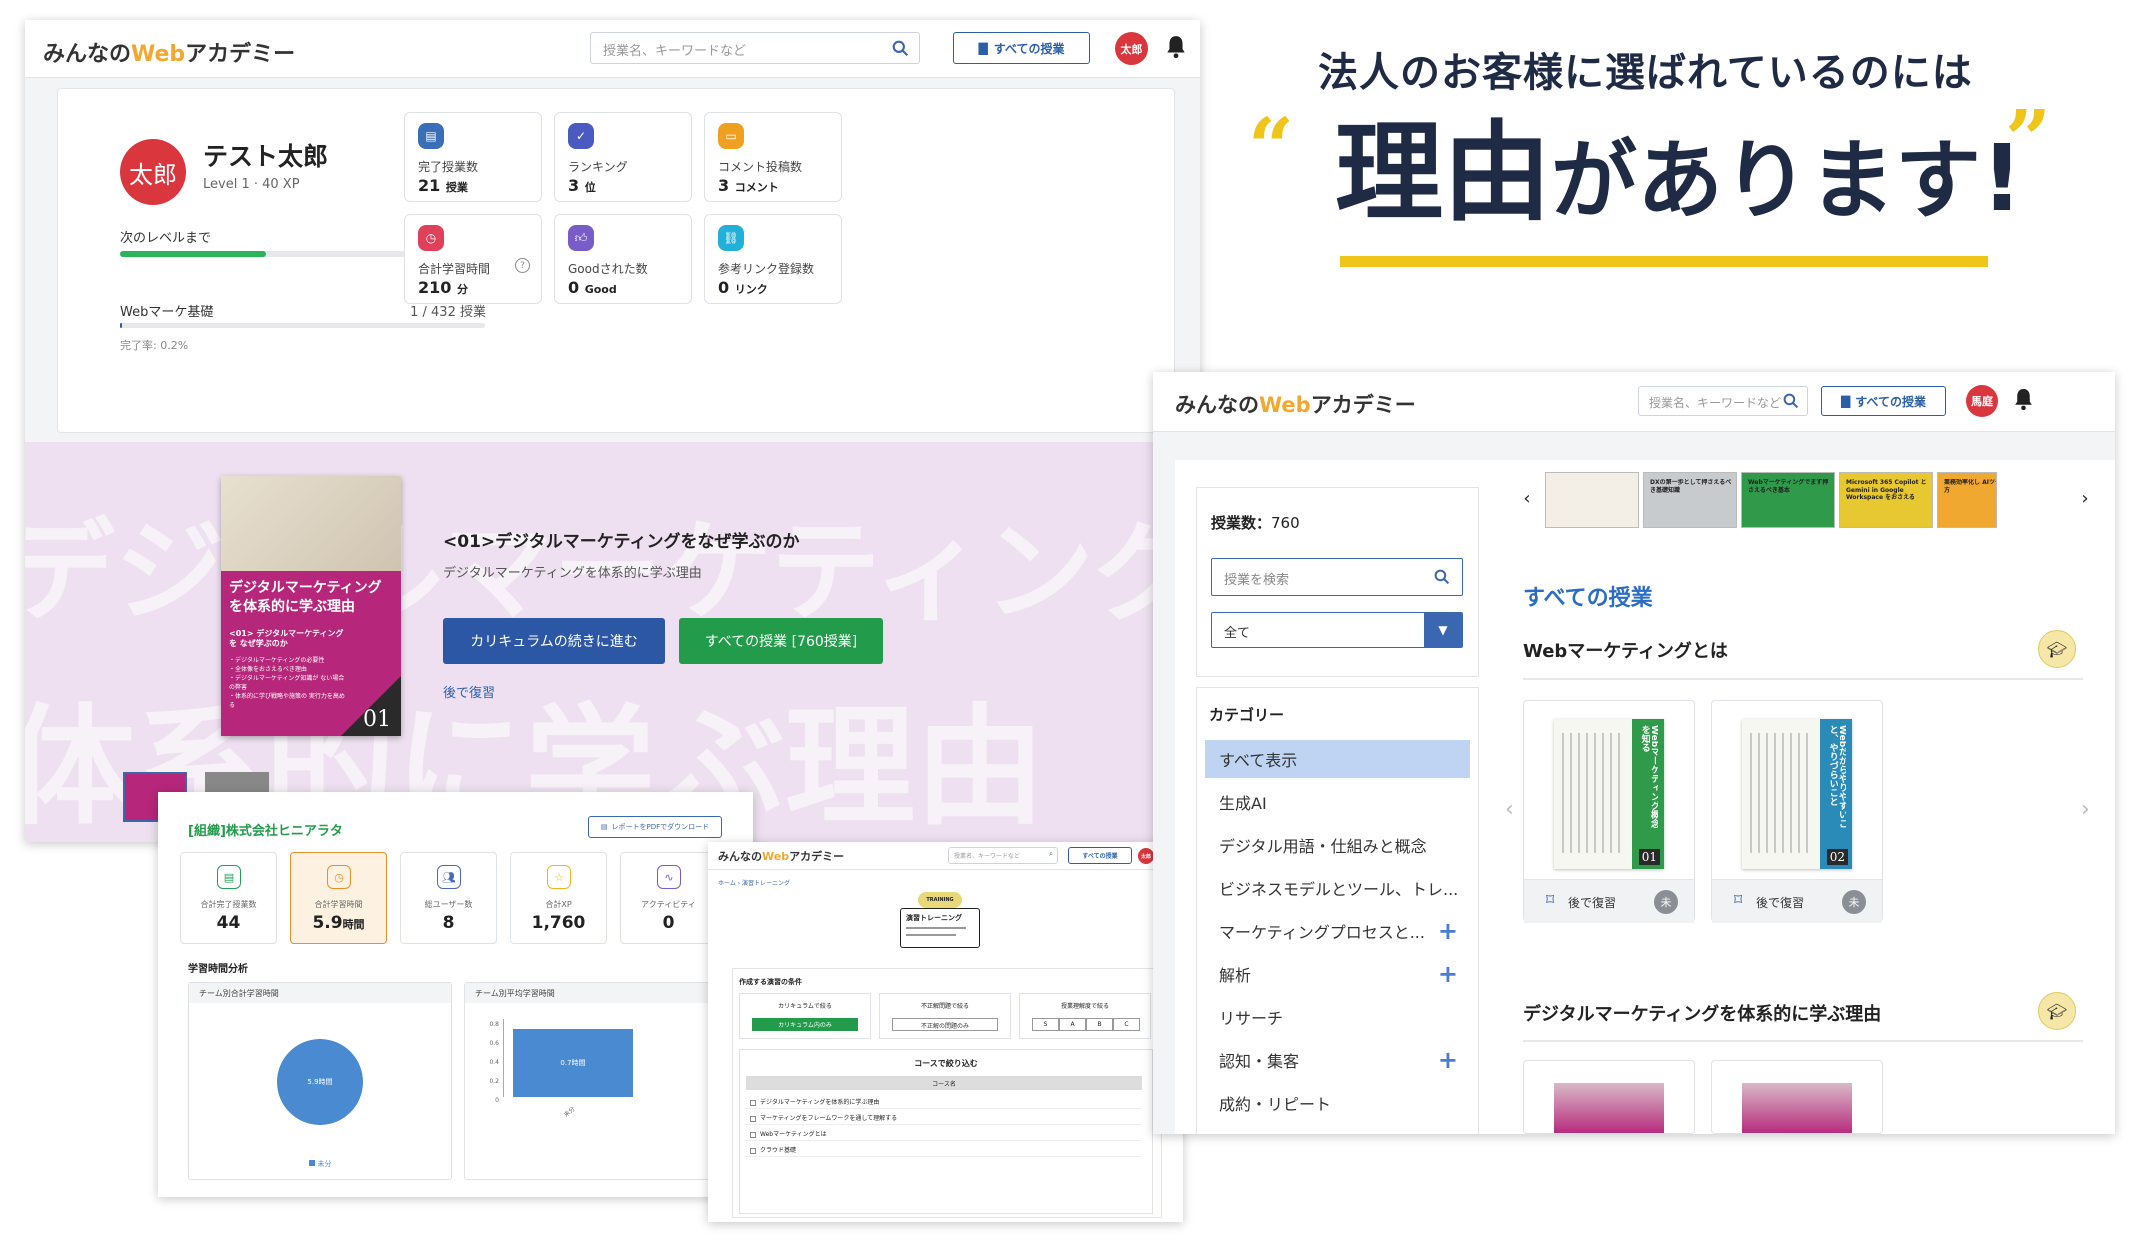 This screenshot has width=2130, height=1240. What do you see at coordinates (228, 904) in the screenshot?
I see `kpi-label: 合計完了授業数` at bounding box center [228, 904].